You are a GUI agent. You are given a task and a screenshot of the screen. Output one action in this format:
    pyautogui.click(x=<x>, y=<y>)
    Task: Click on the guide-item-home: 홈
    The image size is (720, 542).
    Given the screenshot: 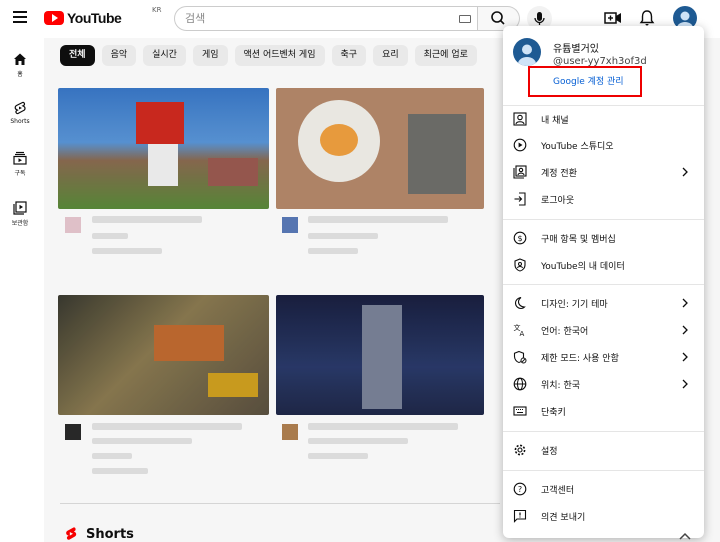 What is the action you would take?
    pyautogui.click(x=20, y=65)
    